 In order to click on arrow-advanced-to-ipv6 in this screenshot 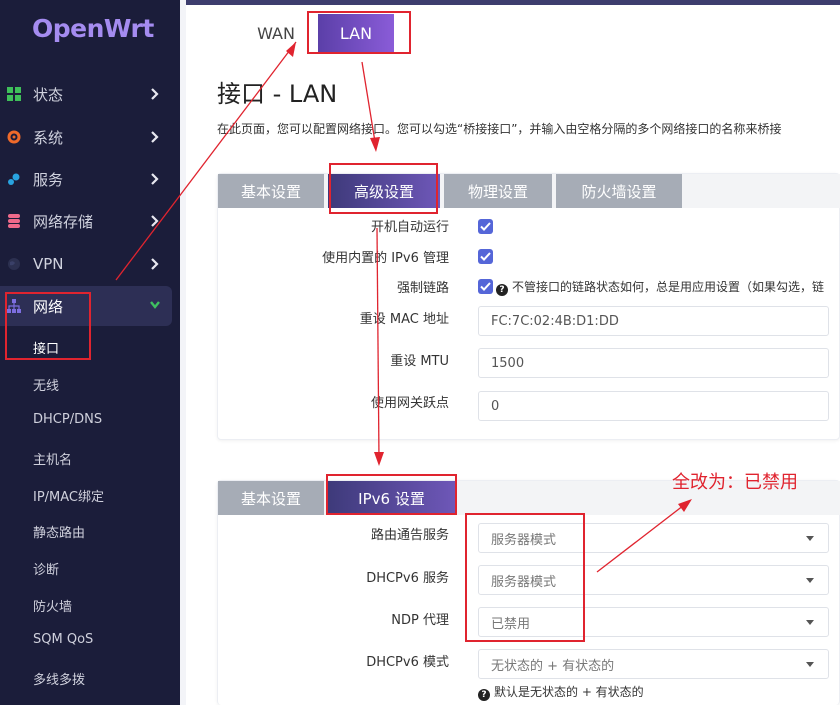, I will do `click(378, 344)`.